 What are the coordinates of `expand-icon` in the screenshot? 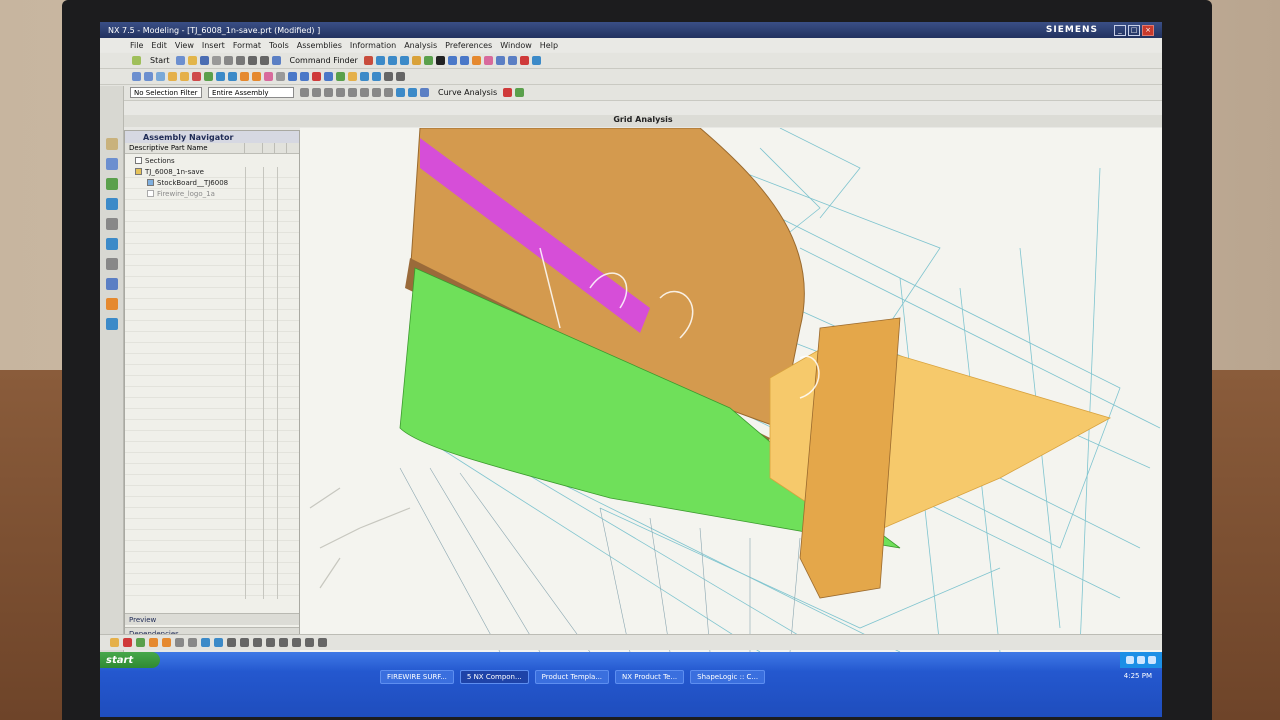 It's located at (138, 160).